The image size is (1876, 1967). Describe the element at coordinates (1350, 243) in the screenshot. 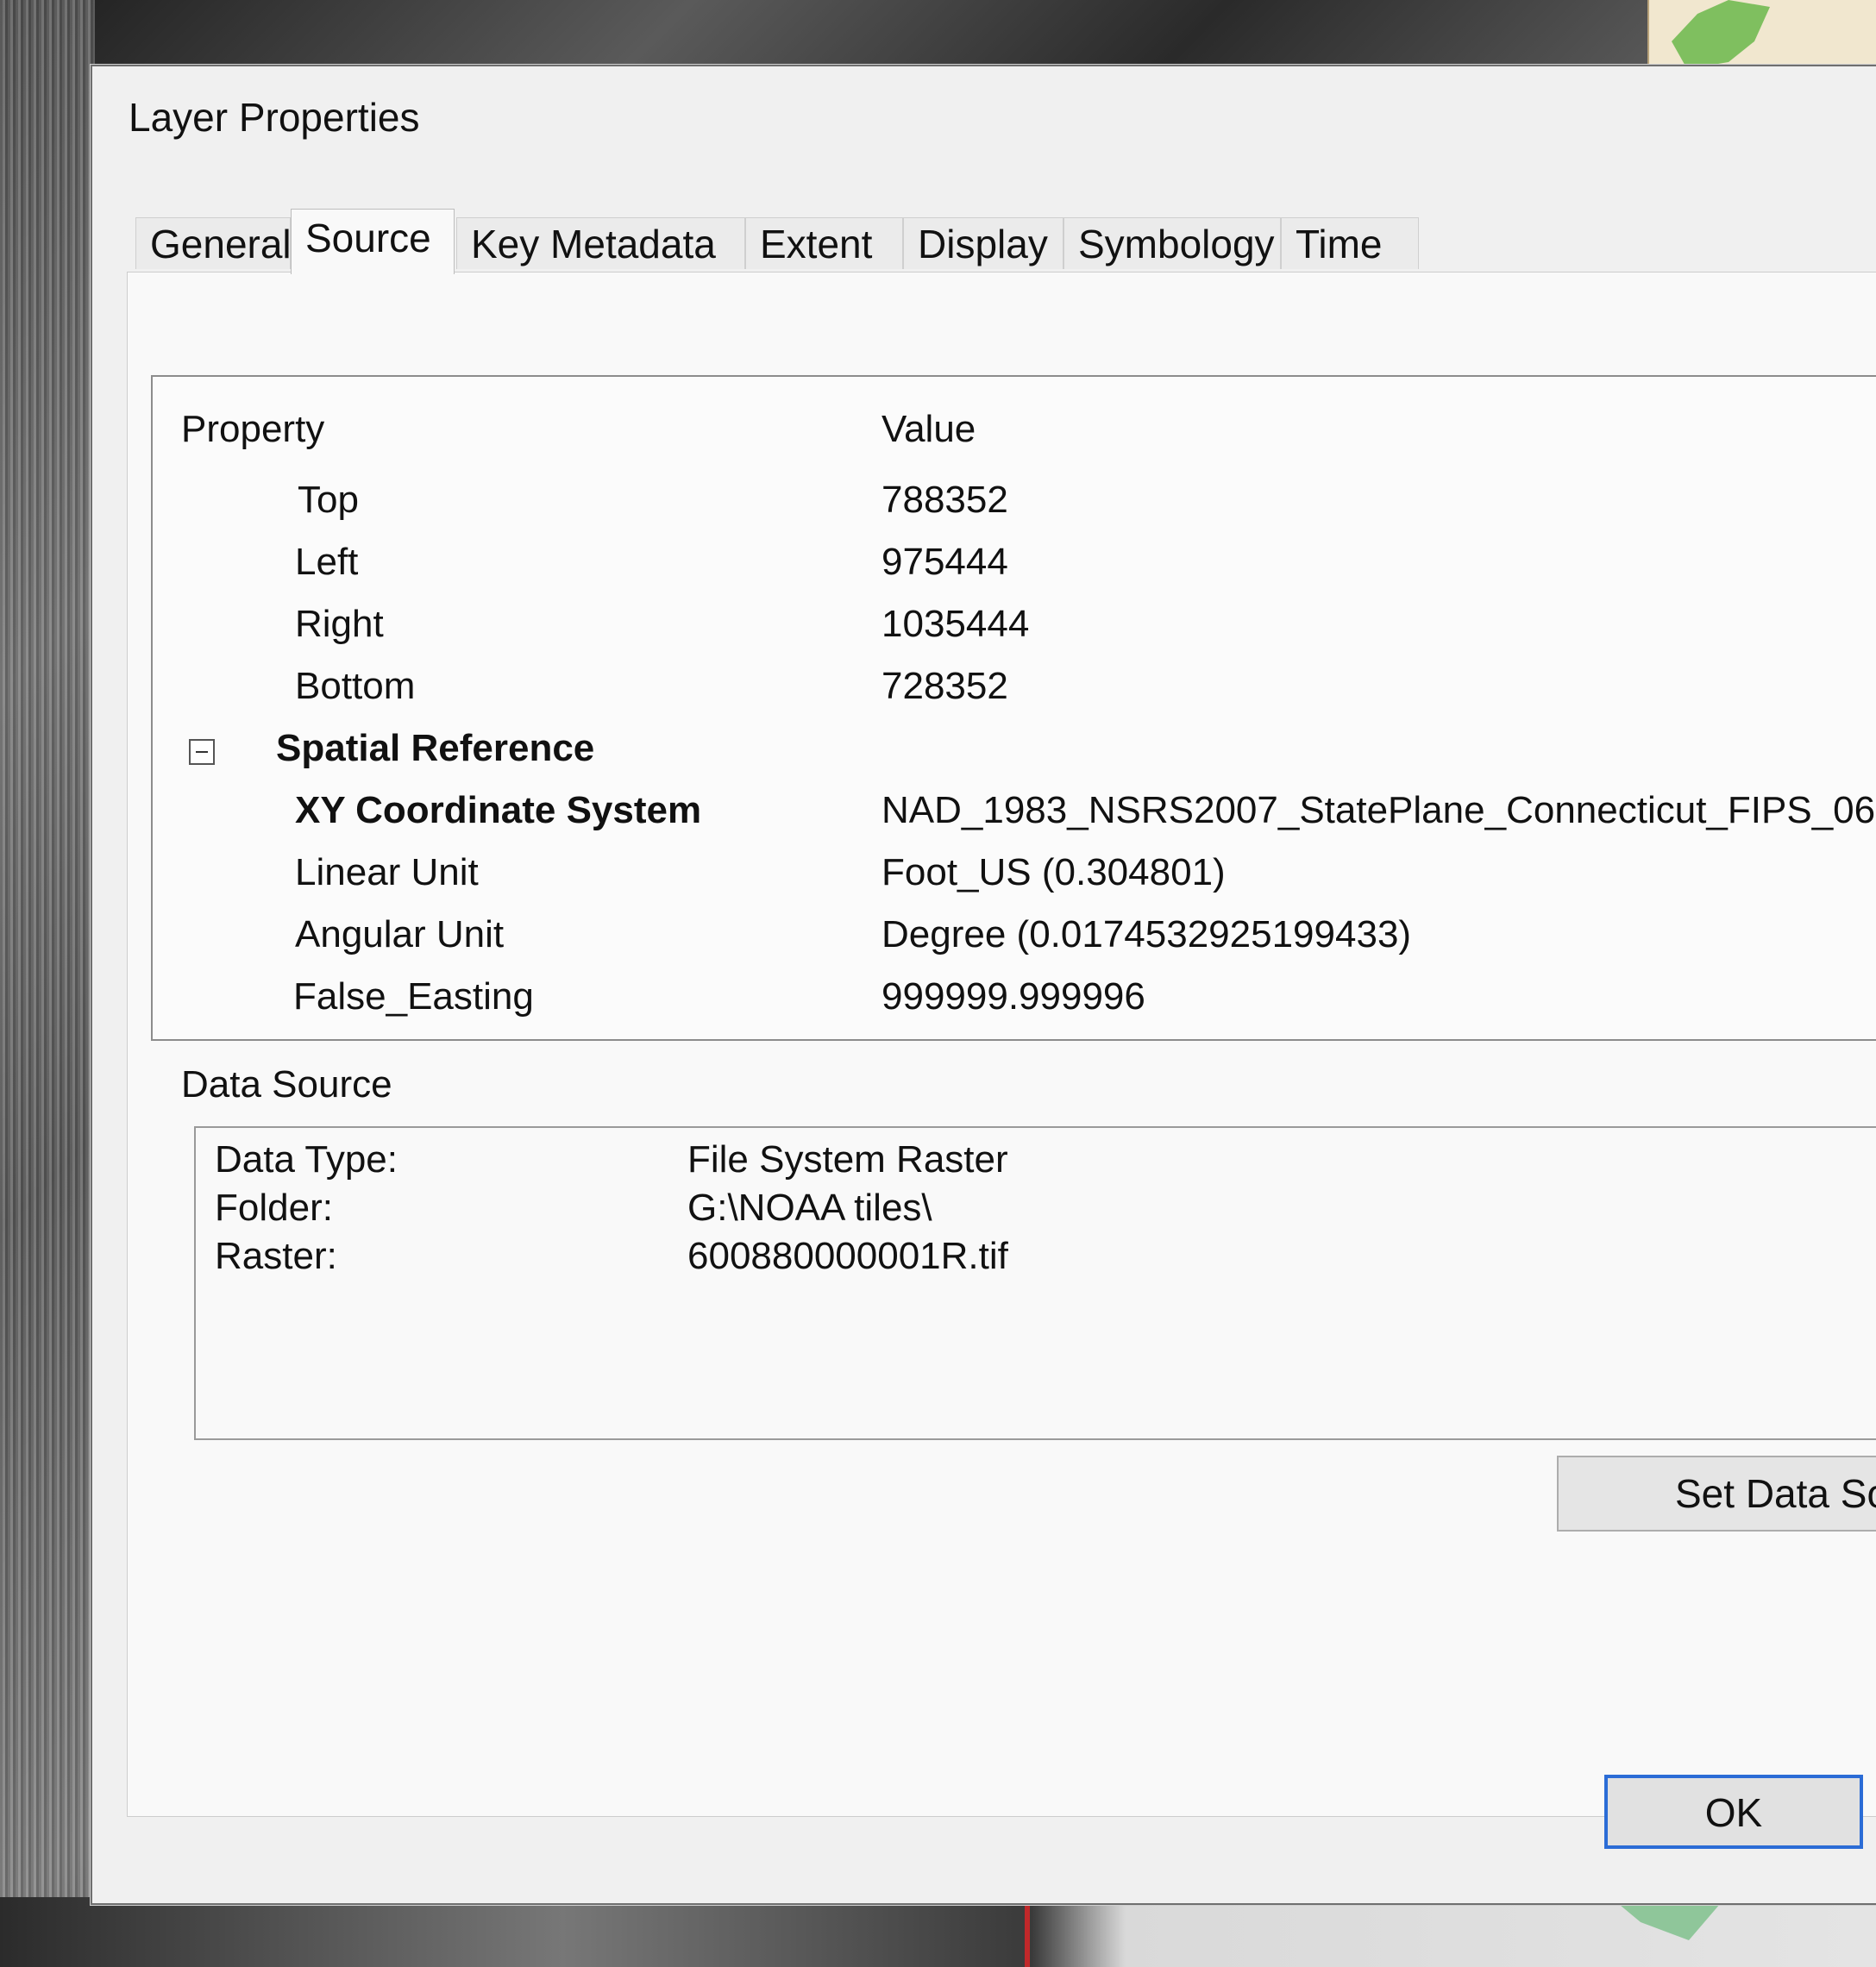

I see `tab-time: Time` at that location.